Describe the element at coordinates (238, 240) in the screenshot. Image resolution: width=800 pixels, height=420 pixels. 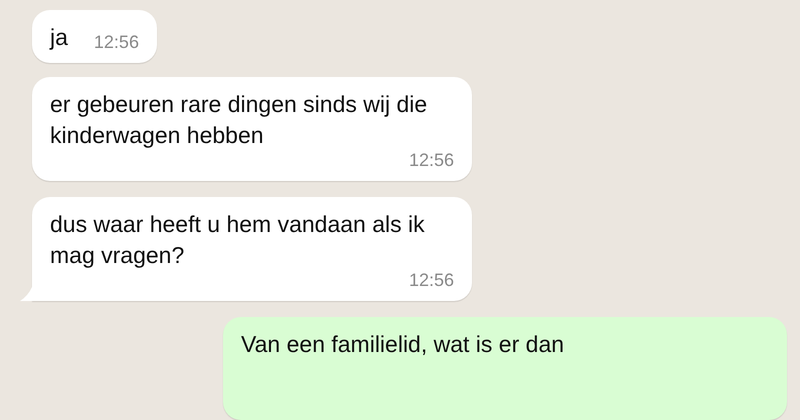
I see `message-text: dus waar heeft u hem vandaan als ik mag vragen?` at that location.